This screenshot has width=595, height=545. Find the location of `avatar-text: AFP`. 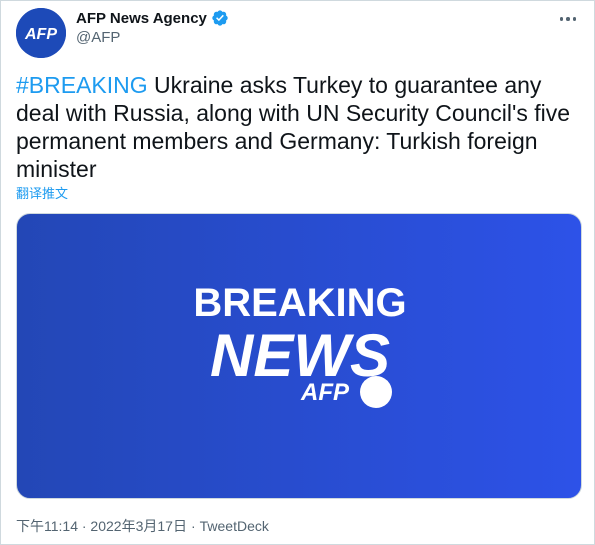

avatar-text: AFP is located at coordinates (40, 34).